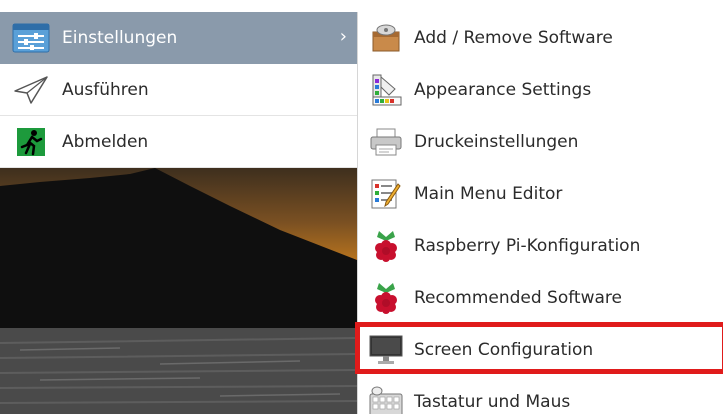 The image size is (723, 414). What do you see at coordinates (386, 142) in the screenshot?
I see `printer-icon` at bounding box center [386, 142].